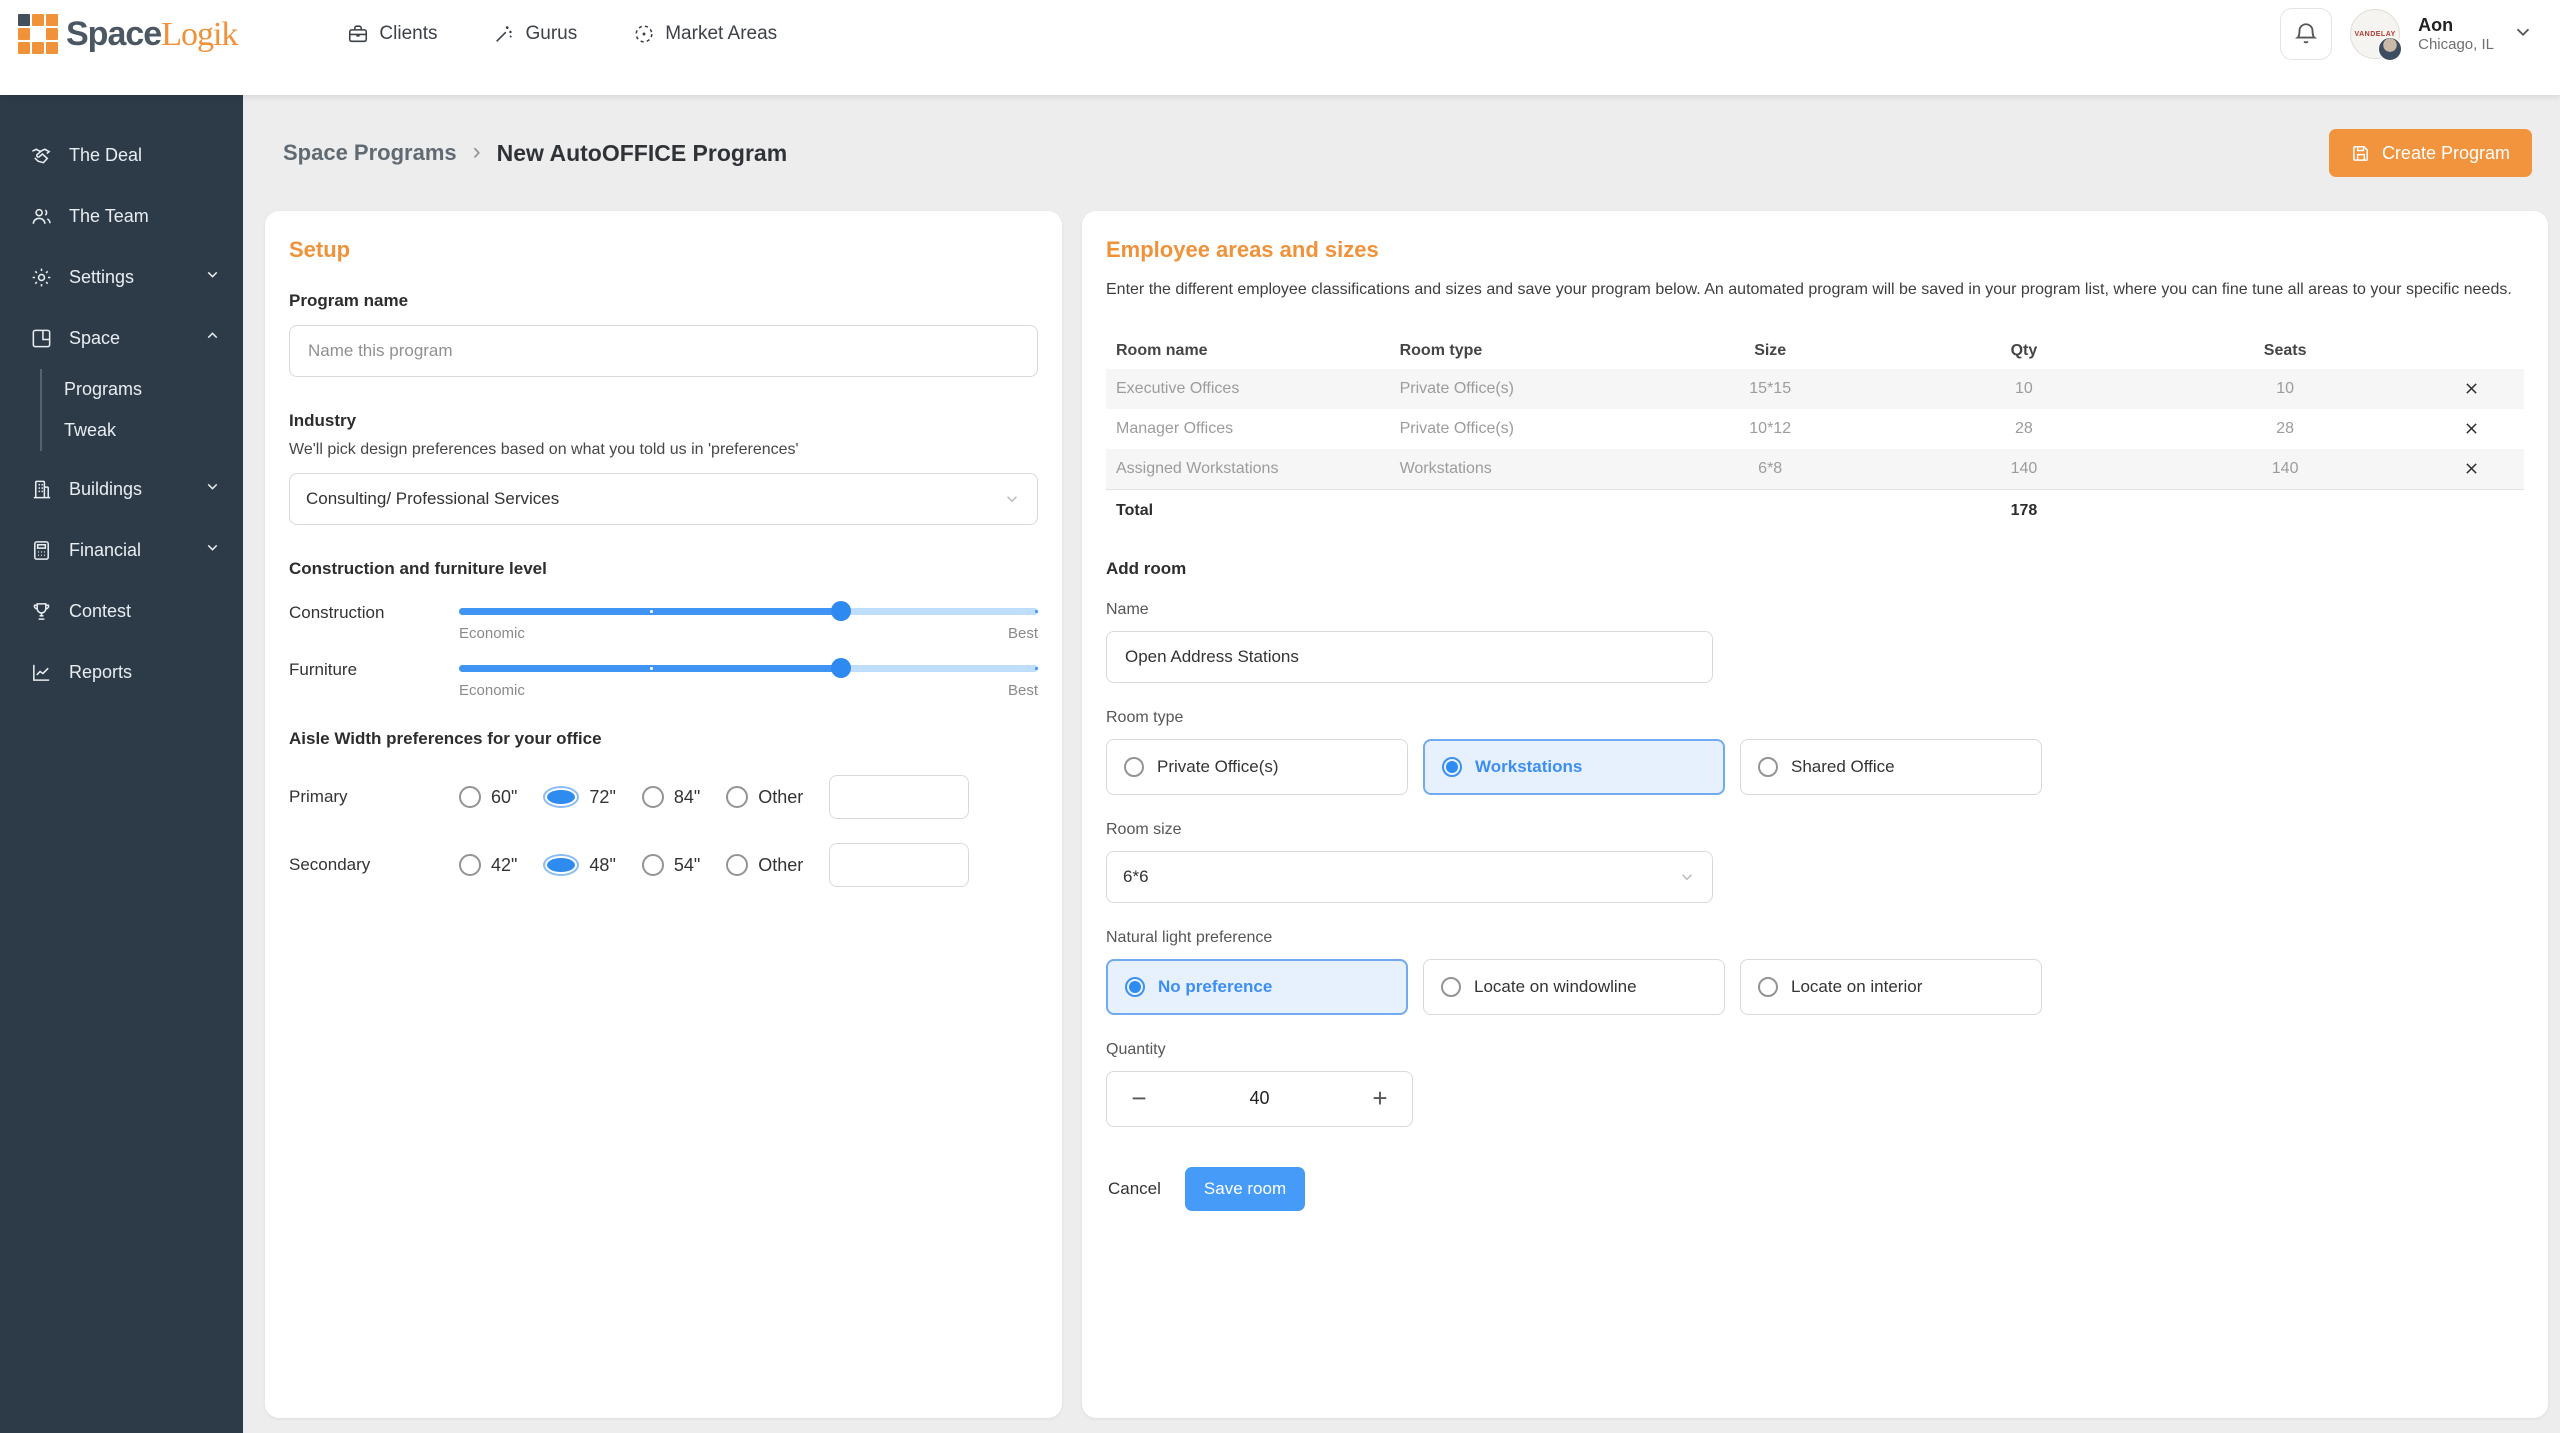  What do you see at coordinates (899, 797) in the screenshot?
I see `primary-other-input` at bounding box center [899, 797].